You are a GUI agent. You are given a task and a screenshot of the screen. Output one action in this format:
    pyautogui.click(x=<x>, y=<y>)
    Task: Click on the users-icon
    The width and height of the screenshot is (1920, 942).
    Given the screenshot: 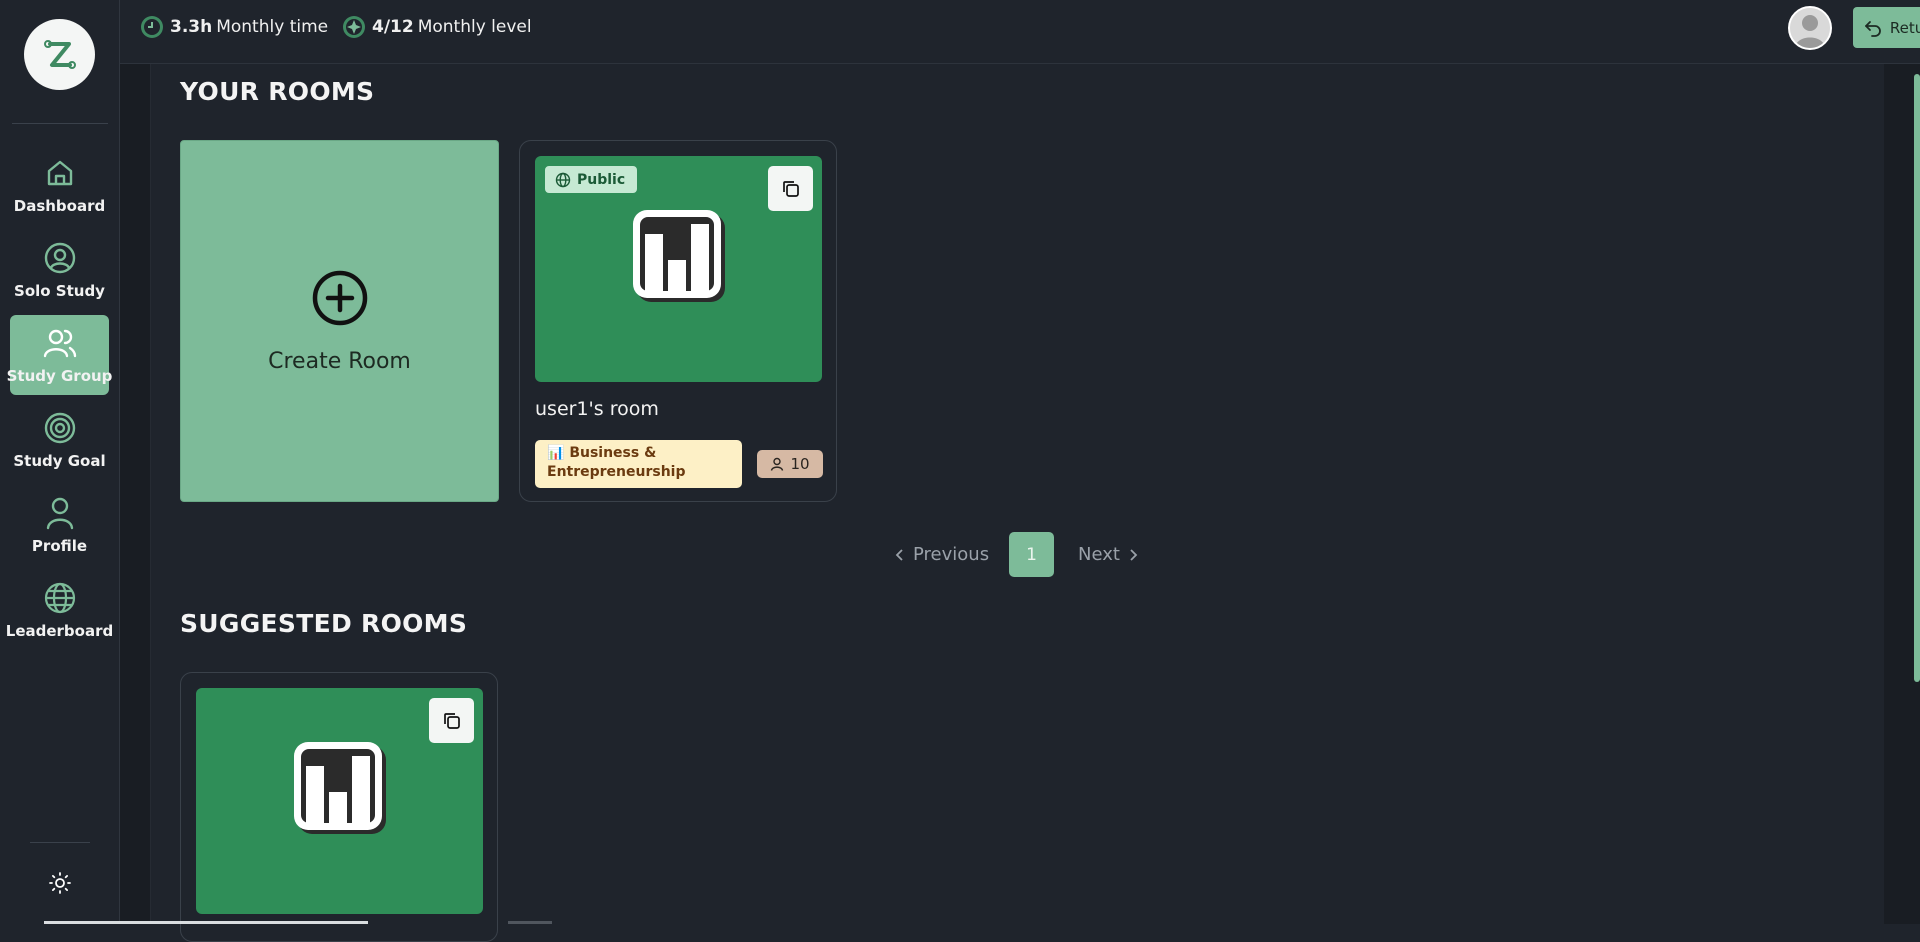 What is the action you would take?
    pyautogui.click(x=60, y=343)
    